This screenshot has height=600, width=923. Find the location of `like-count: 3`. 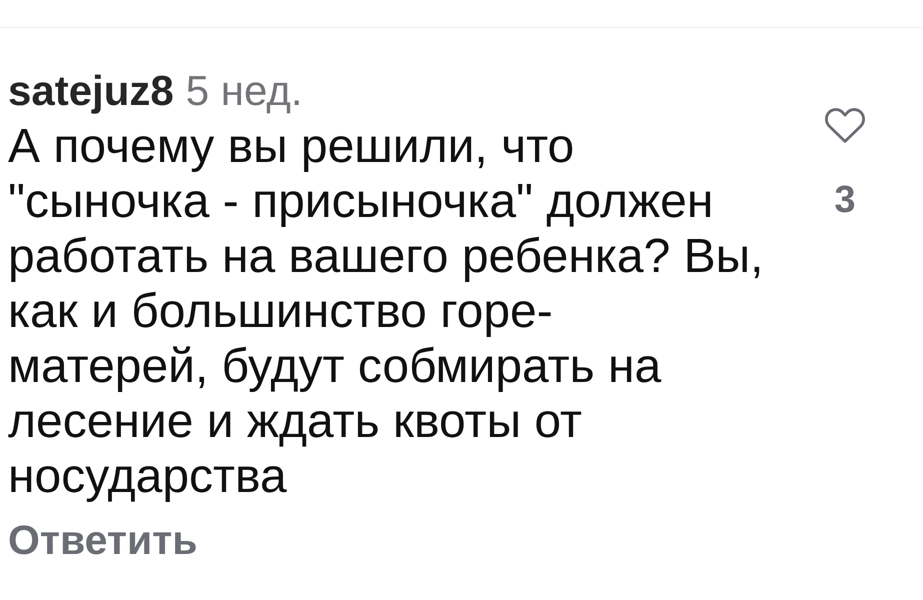

like-count: 3 is located at coordinates (845, 200).